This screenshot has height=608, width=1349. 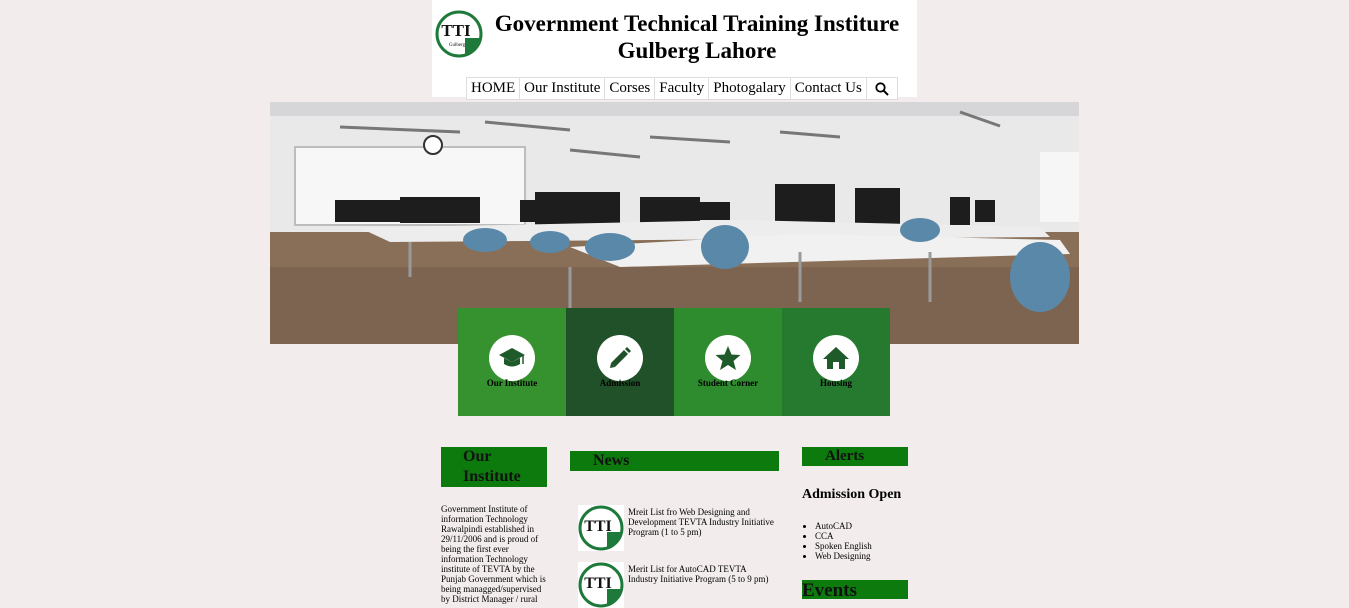 I want to click on graduation-cap-icon, so click(x=512, y=358).